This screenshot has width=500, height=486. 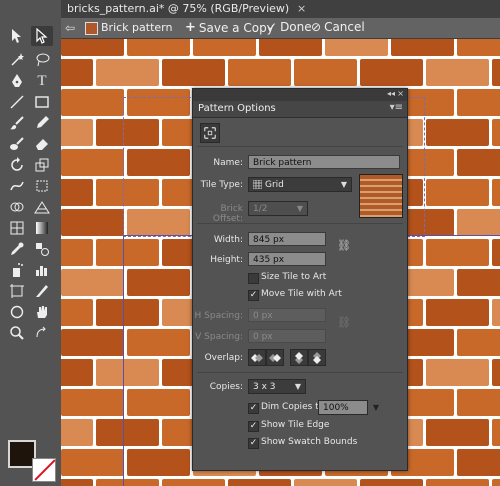 What do you see at coordinates (17, 186) in the screenshot?
I see `warp-tool-icon` at bounding box center [17, 186].